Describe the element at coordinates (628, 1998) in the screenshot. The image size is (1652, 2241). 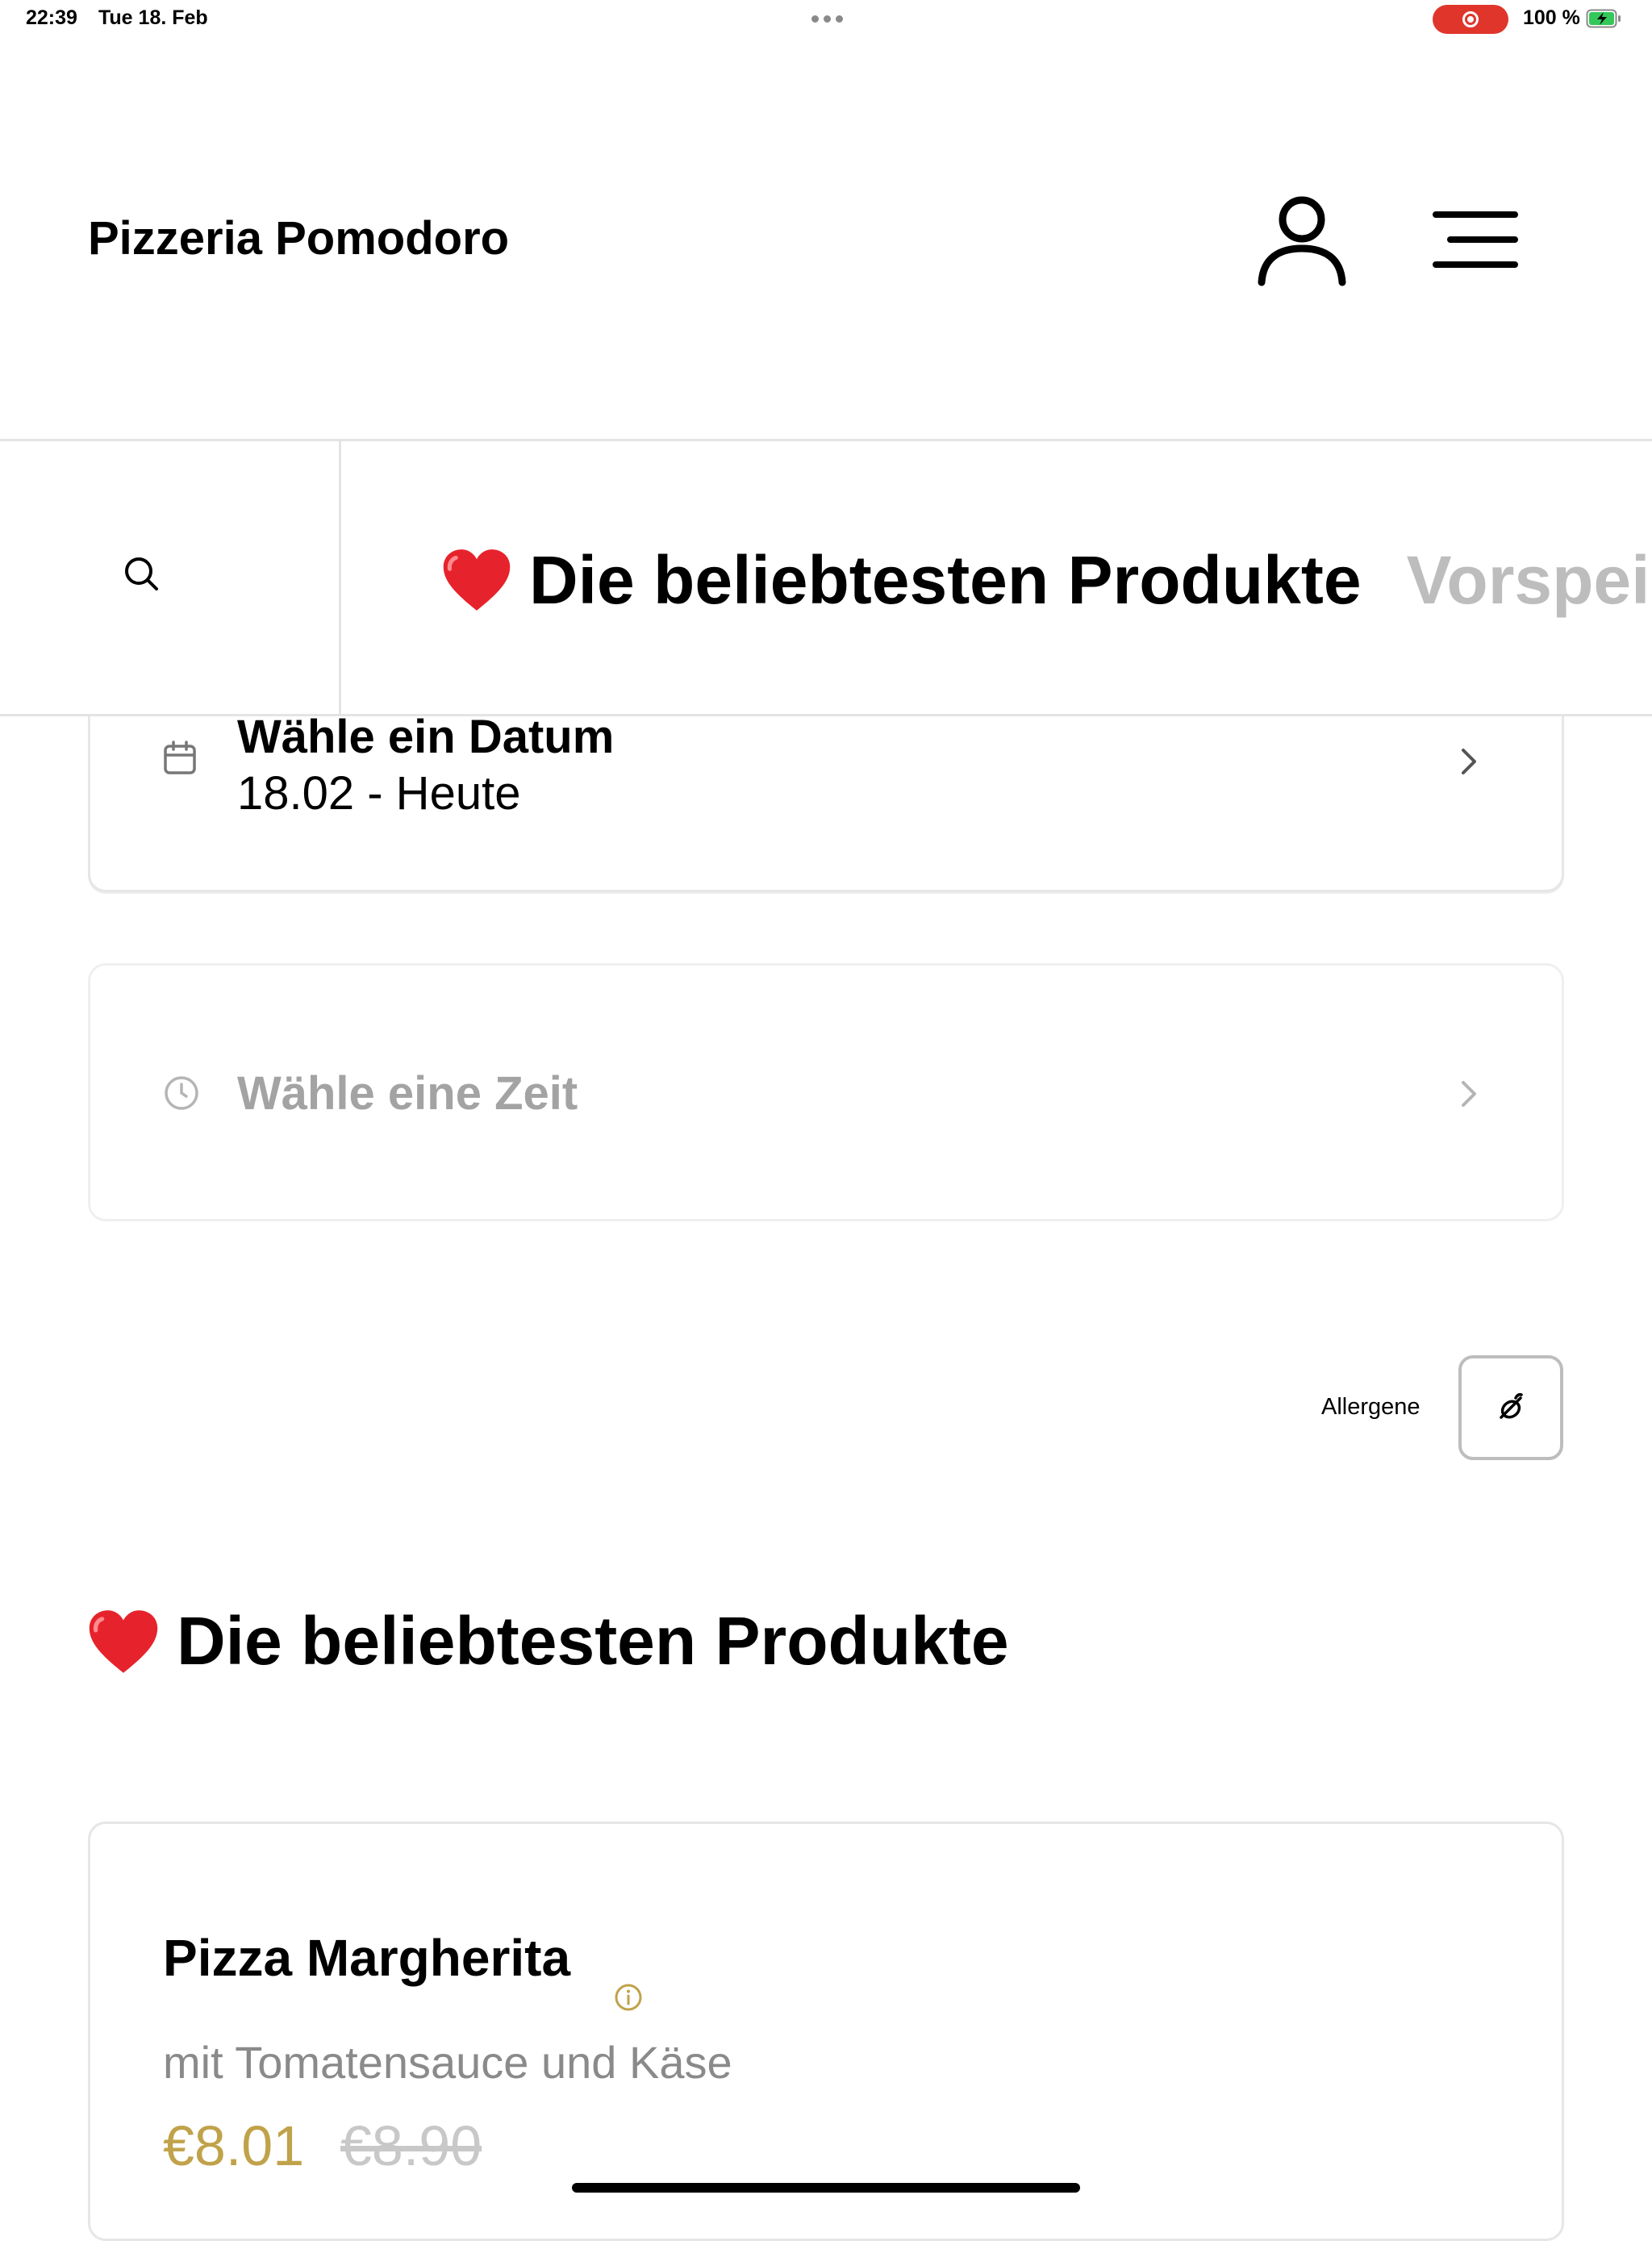
I see `info-icon` at that location.